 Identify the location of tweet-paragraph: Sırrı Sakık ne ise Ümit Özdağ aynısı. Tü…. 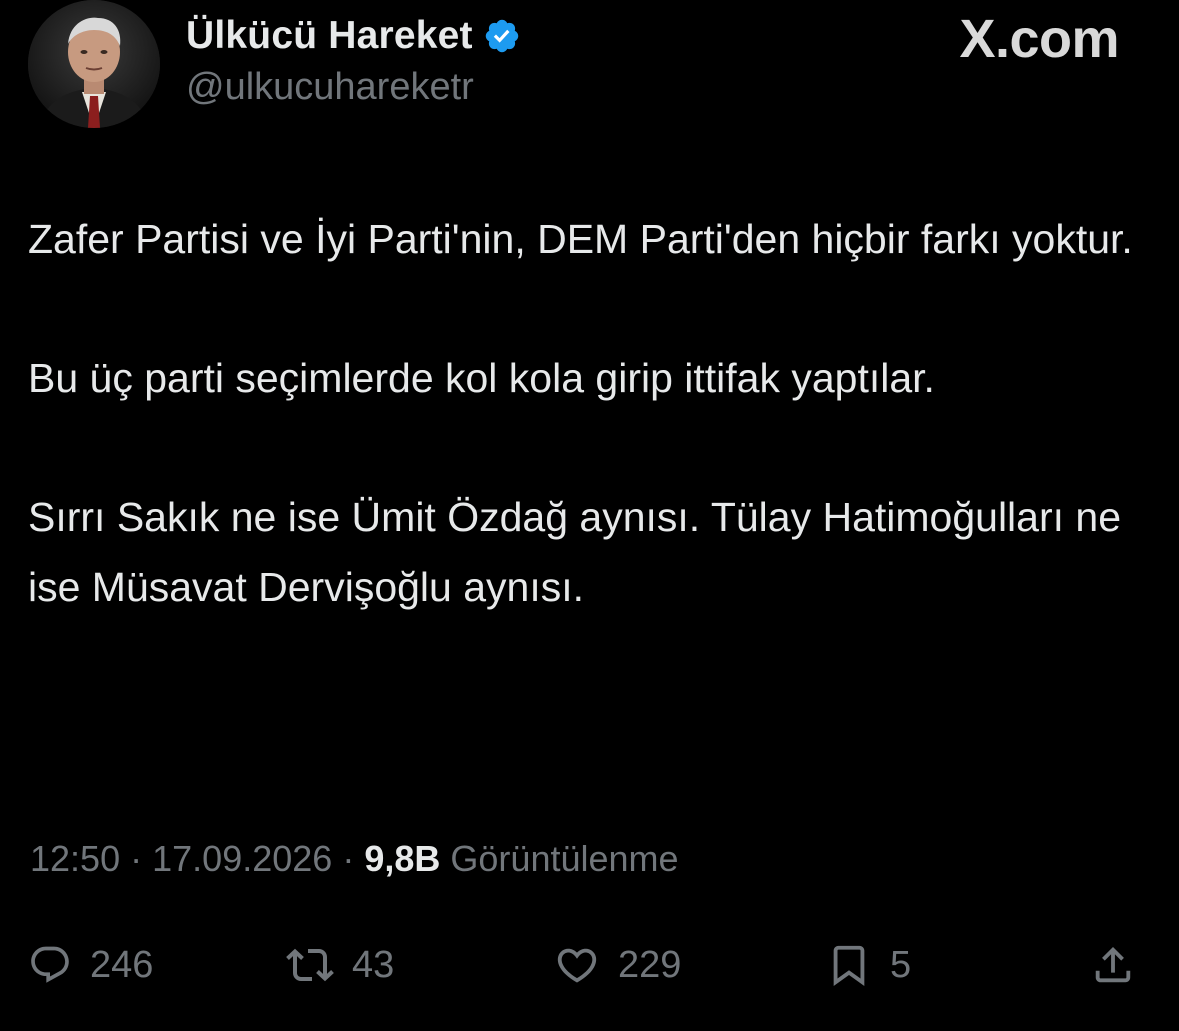
(575, 552).